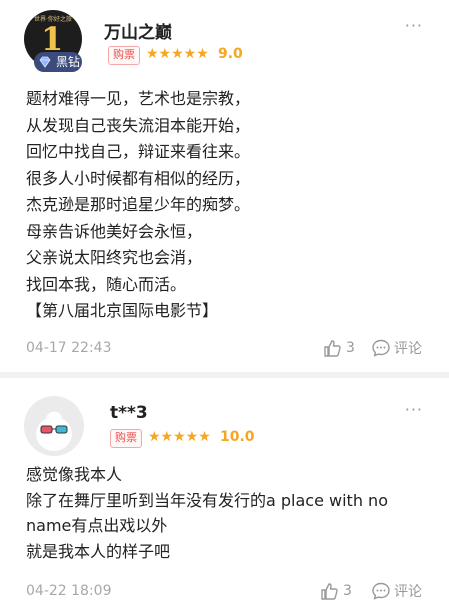  Describe the element at coordinates (237, 437) in the screenshot. I see `rating-score: 10.0` at that location.